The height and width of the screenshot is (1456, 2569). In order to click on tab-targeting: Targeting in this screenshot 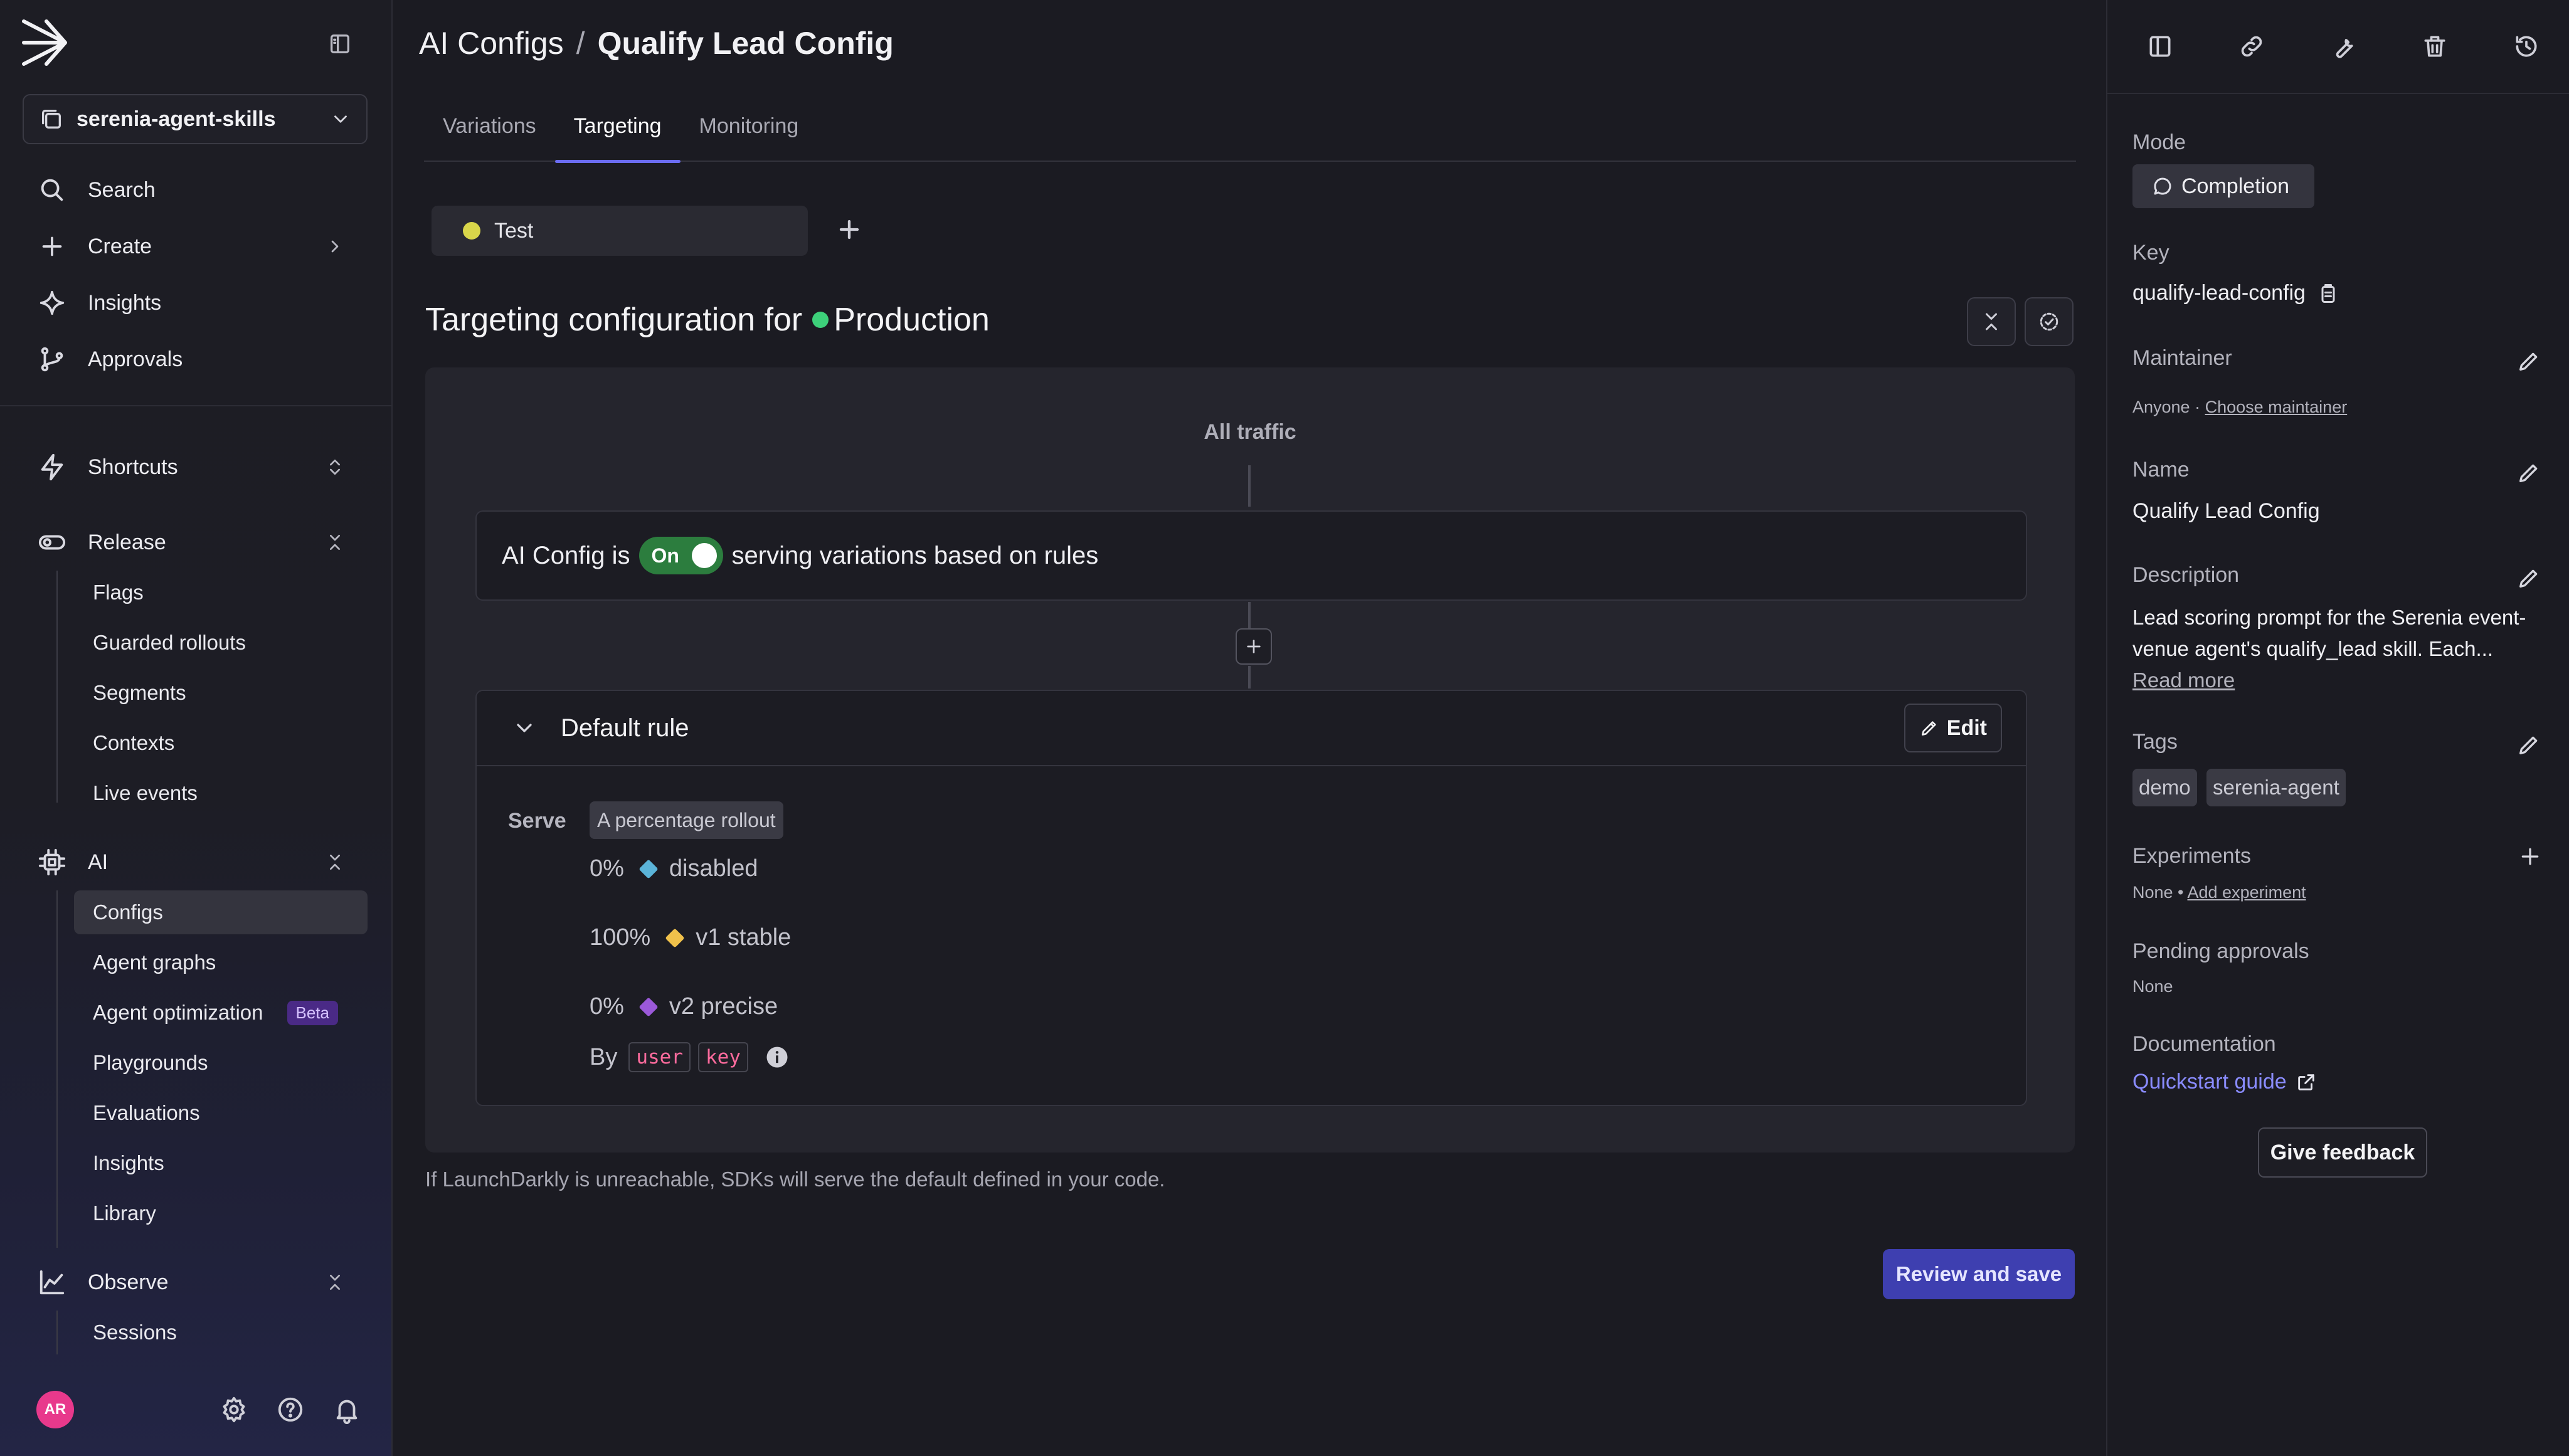, I will do `click(617, 132)`.